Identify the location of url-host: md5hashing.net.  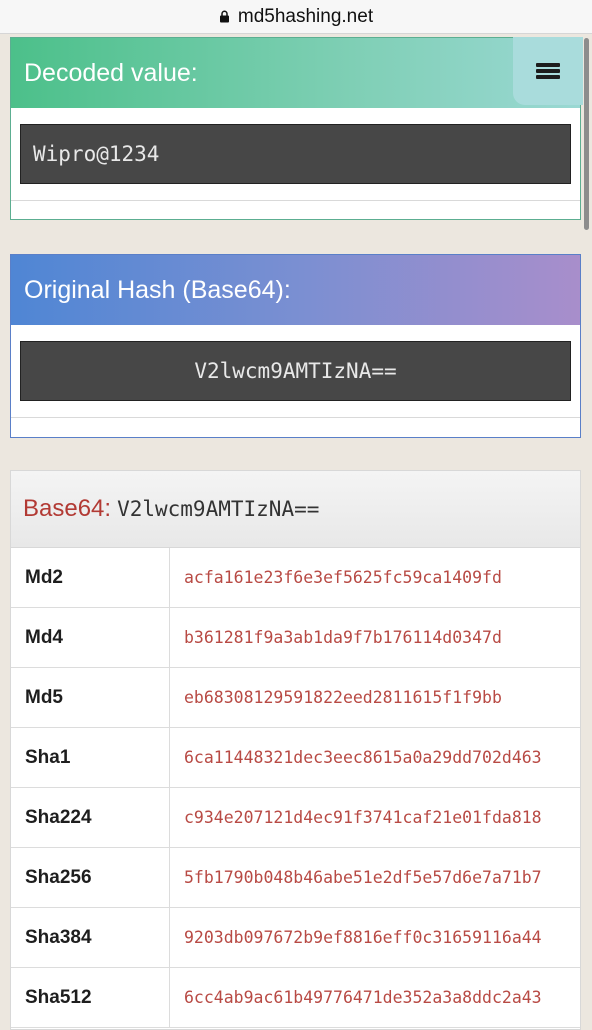
(305, 16).